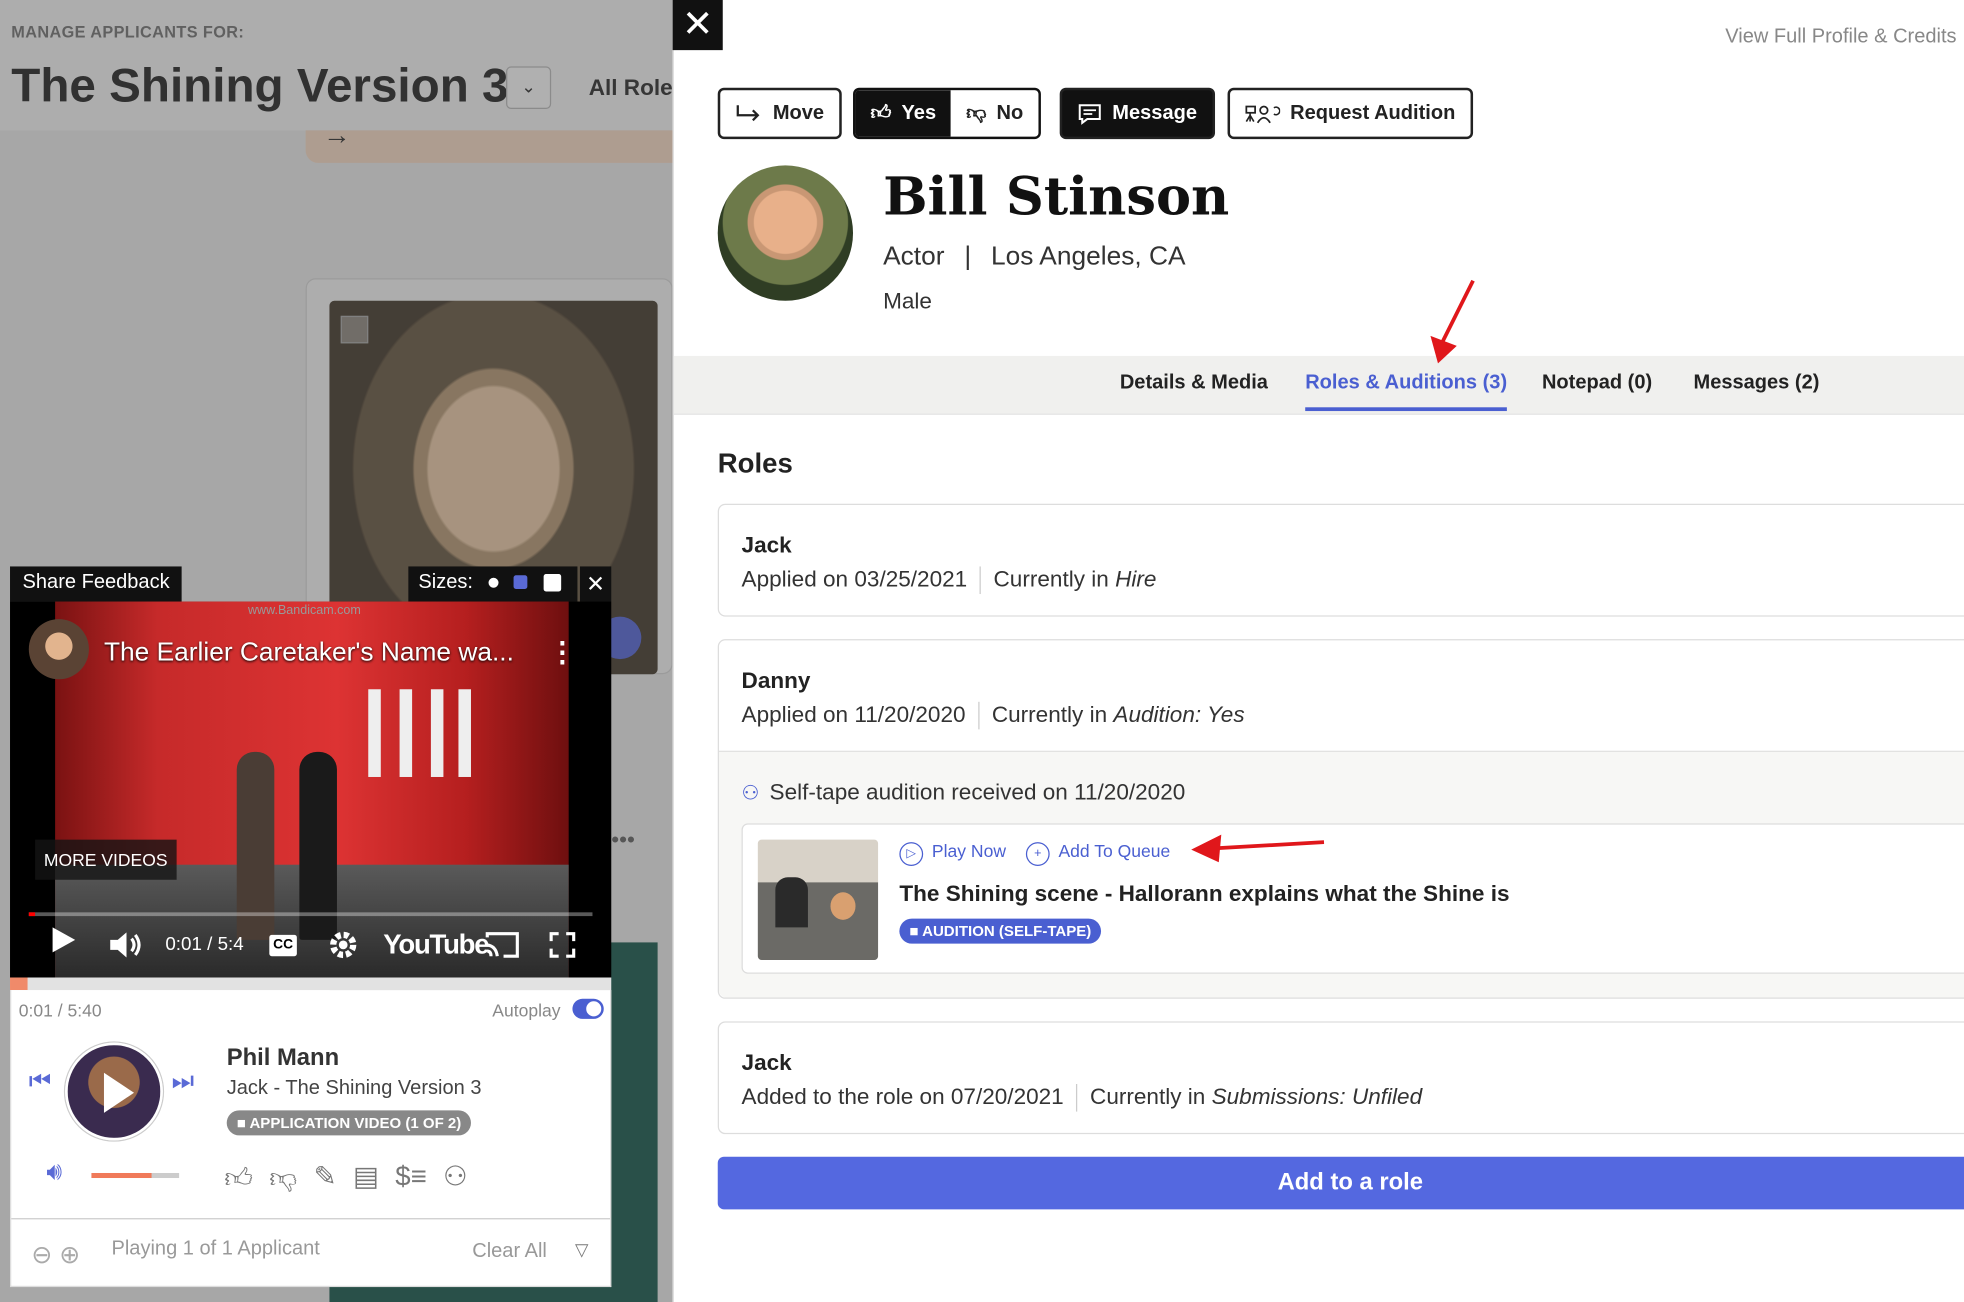 Image resolution: width=1964 pixels, height=1302 pixels. What do you see at coordinates (64, 940) in the screenshot?
I see `play-icon` at bounding box center [64, 940].